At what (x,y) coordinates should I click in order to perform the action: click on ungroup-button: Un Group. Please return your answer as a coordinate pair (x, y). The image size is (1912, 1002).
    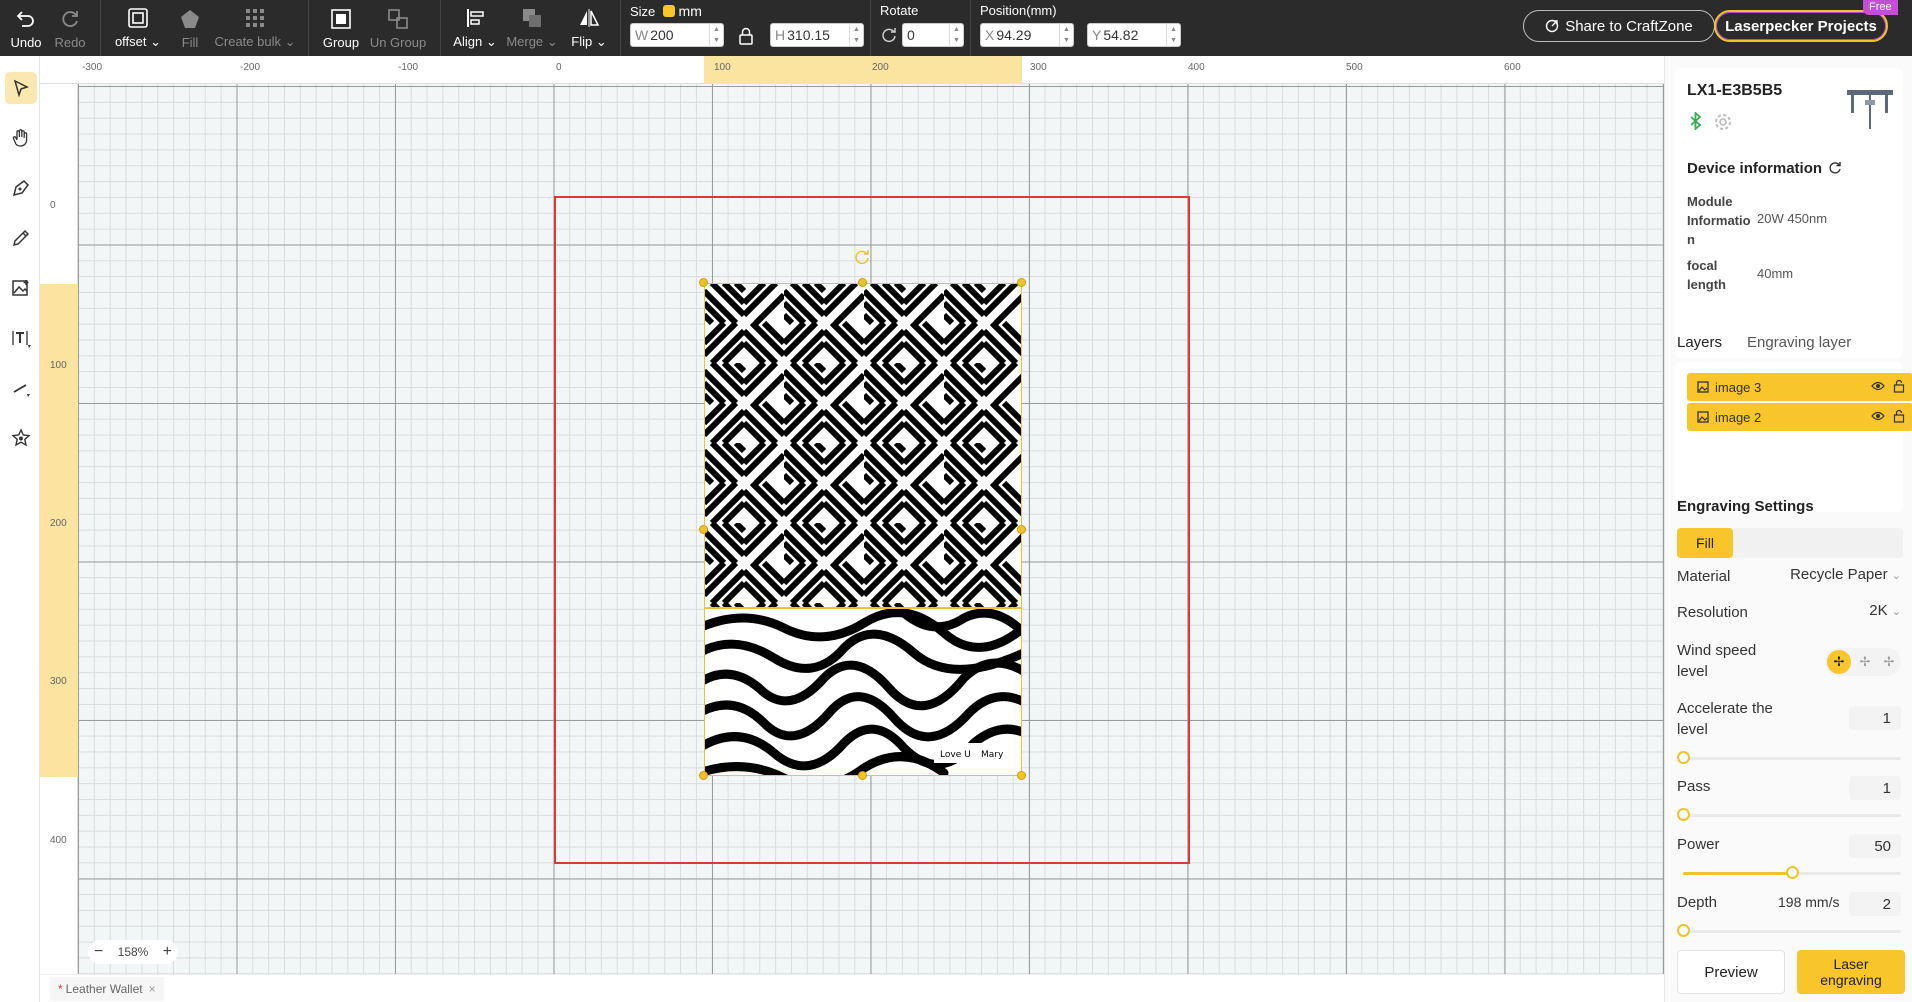
    Looking at the image, I should click on (398, 28).